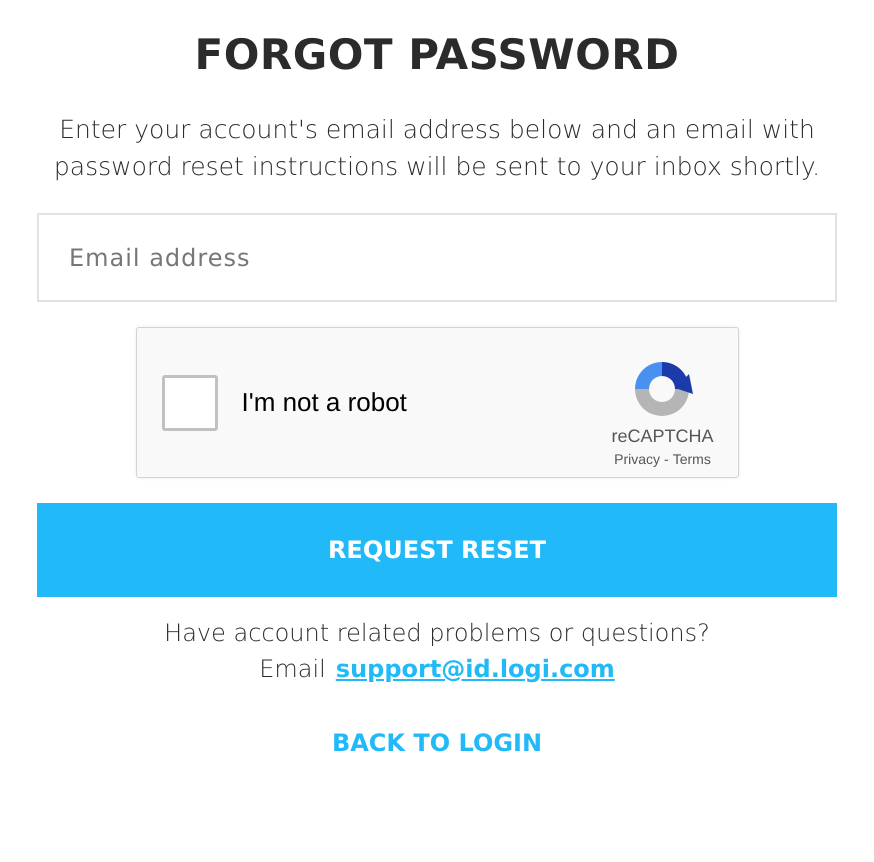 The image size is (874, 862). Describe the element at coordinates (475, 669) in the screenshot. I see `support-email-link: support@id.logi.com` at that location.